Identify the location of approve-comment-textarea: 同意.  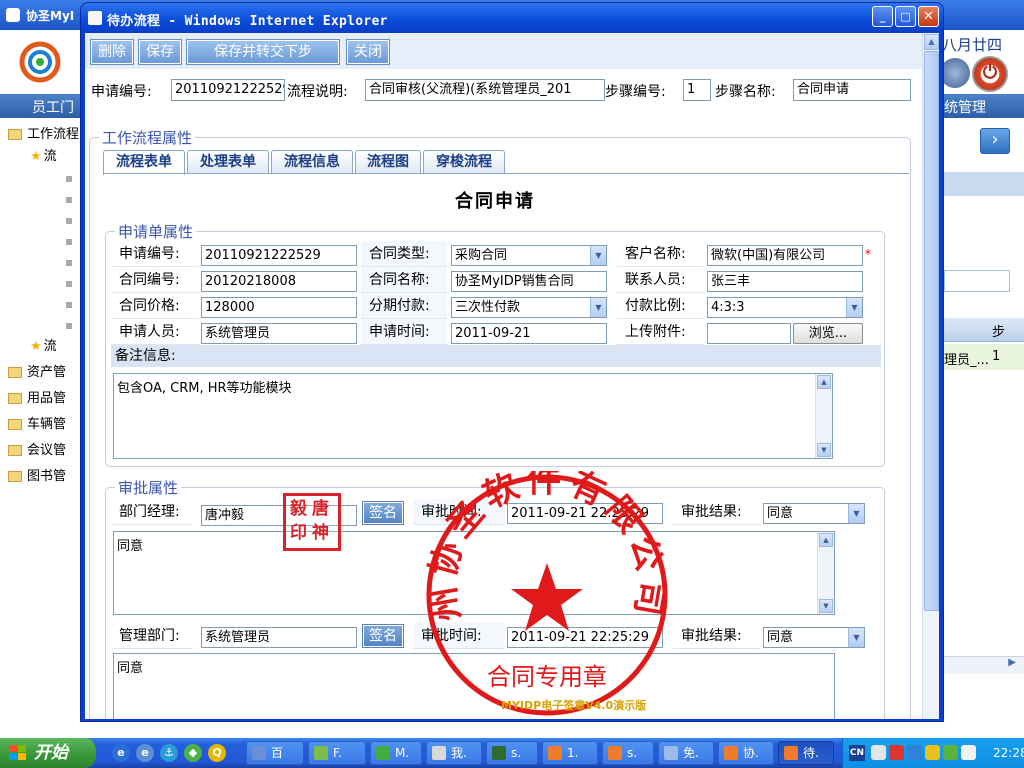
(474, 686).